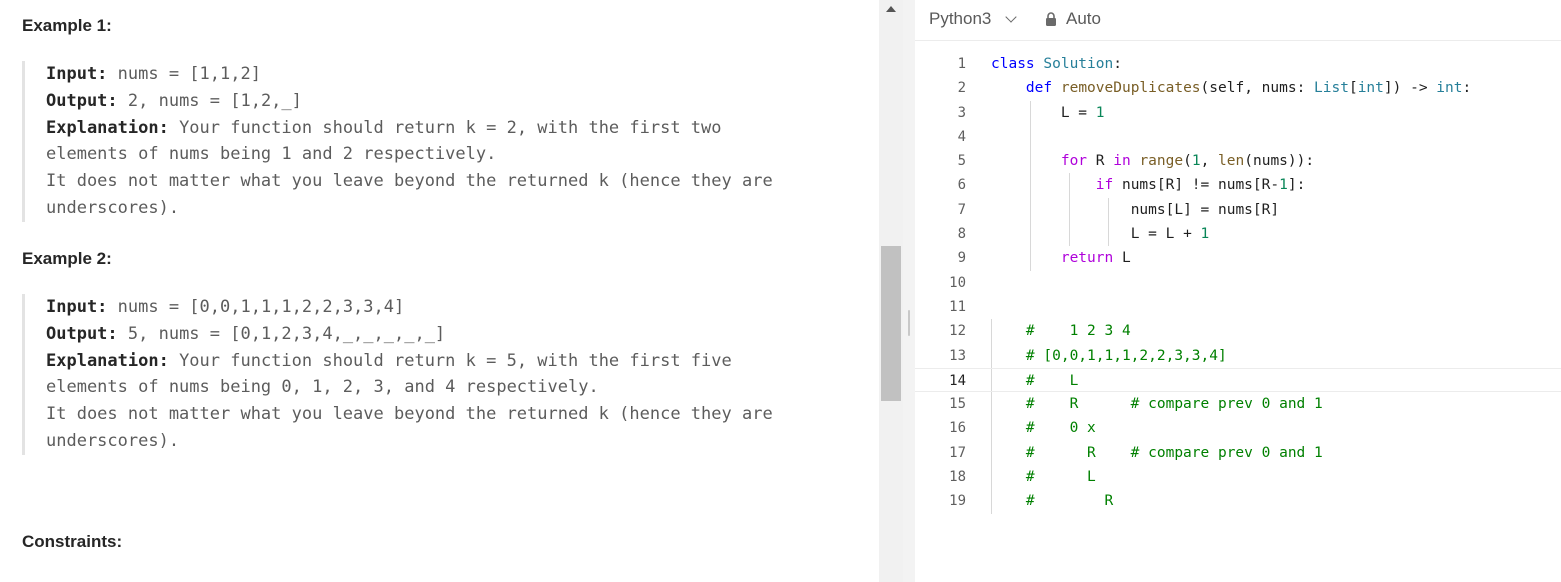 The width and height of the screenshot is (1561, 582). What do you see at coordinates (1030, 137) in the screenshot?
I see `indent-guide` at bounding box center [1030, 137].